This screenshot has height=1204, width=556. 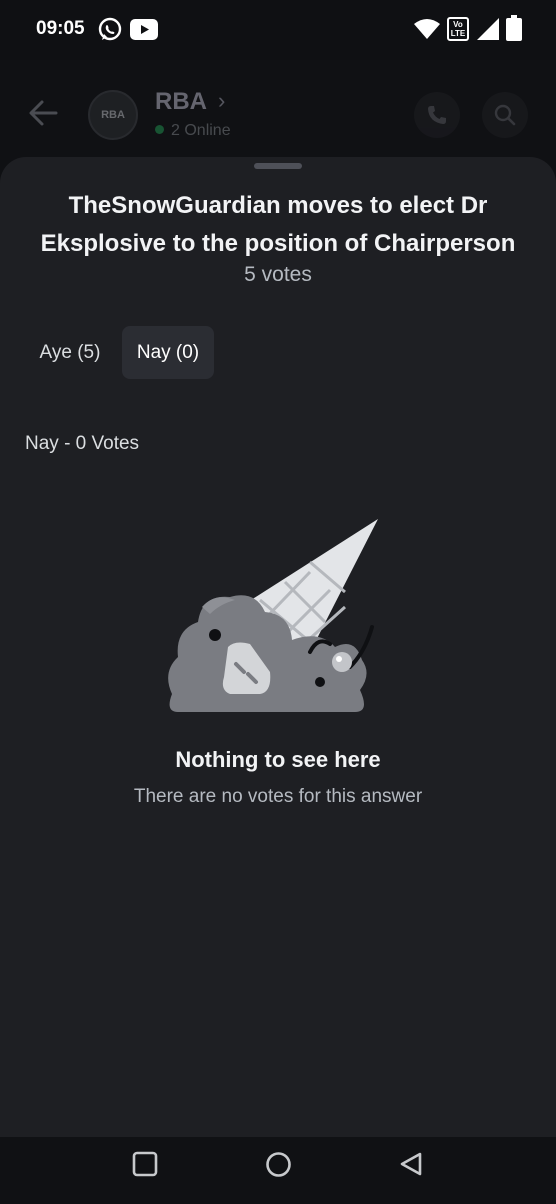 What do you see at coordinates (70, 352) in the screenshot?
I see `tab-aye: Aye (5)` at bounding box center [70, 352].